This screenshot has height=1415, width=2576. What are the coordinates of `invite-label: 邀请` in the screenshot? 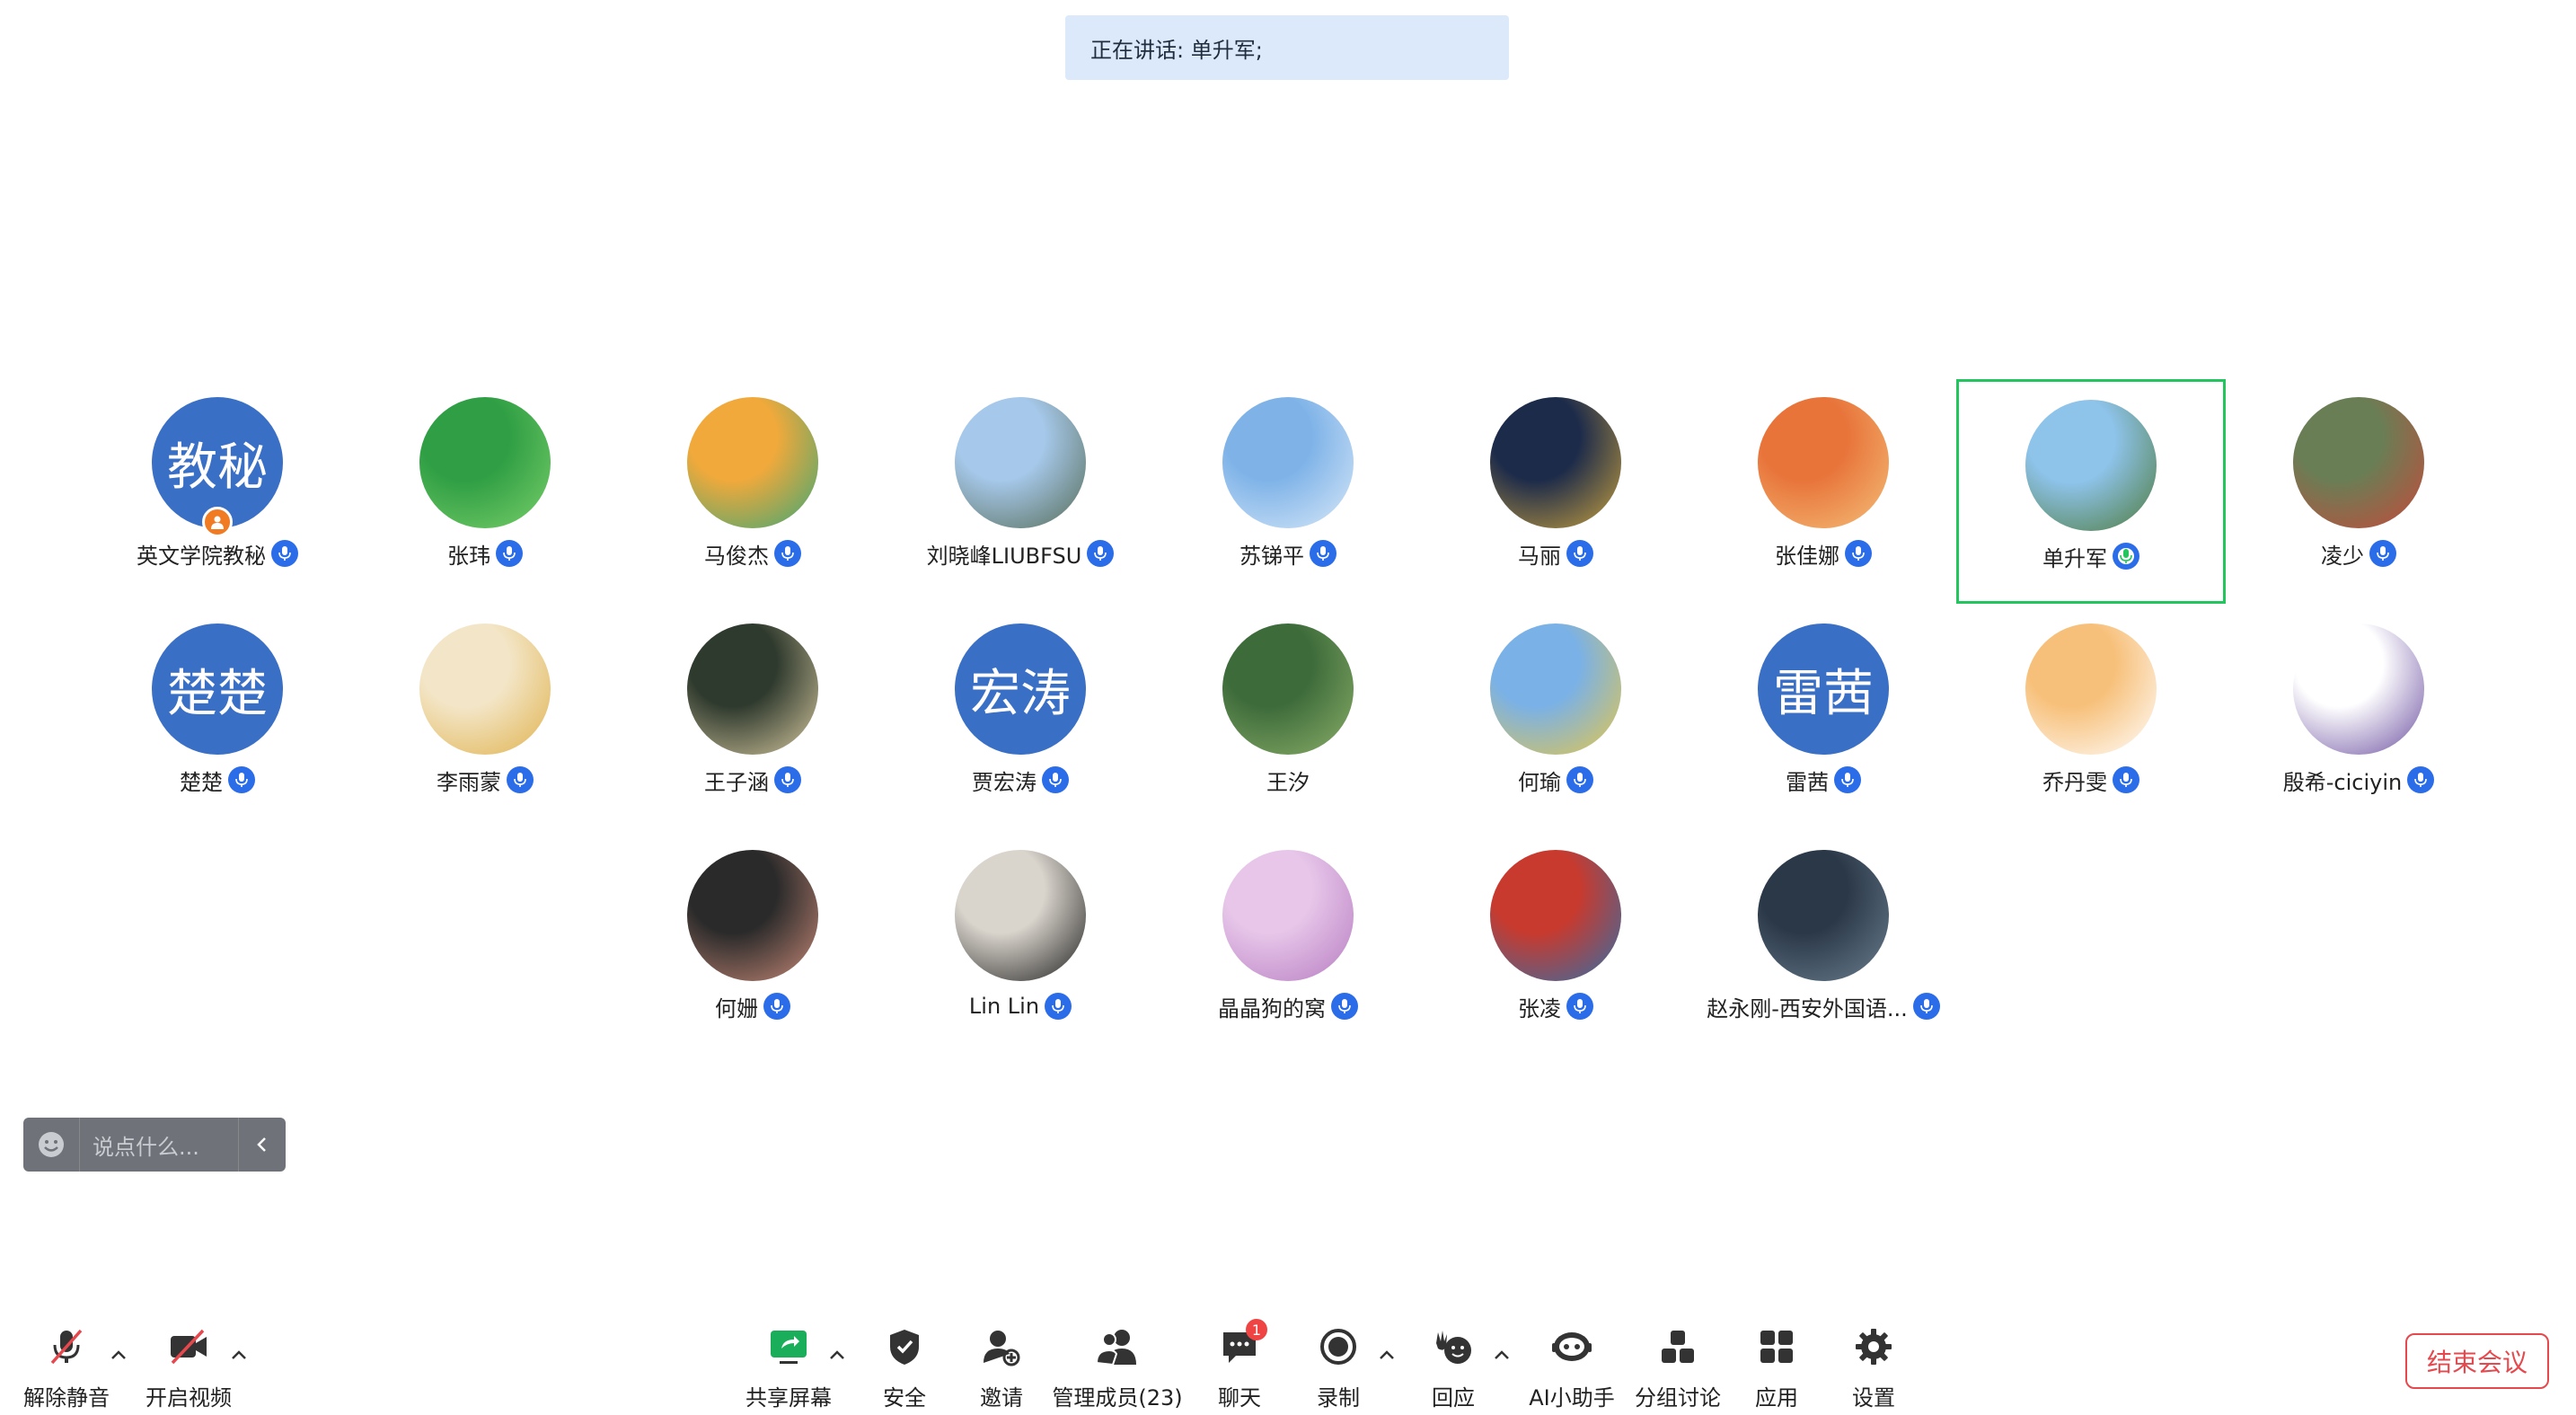 It's located at (1001, 1398).